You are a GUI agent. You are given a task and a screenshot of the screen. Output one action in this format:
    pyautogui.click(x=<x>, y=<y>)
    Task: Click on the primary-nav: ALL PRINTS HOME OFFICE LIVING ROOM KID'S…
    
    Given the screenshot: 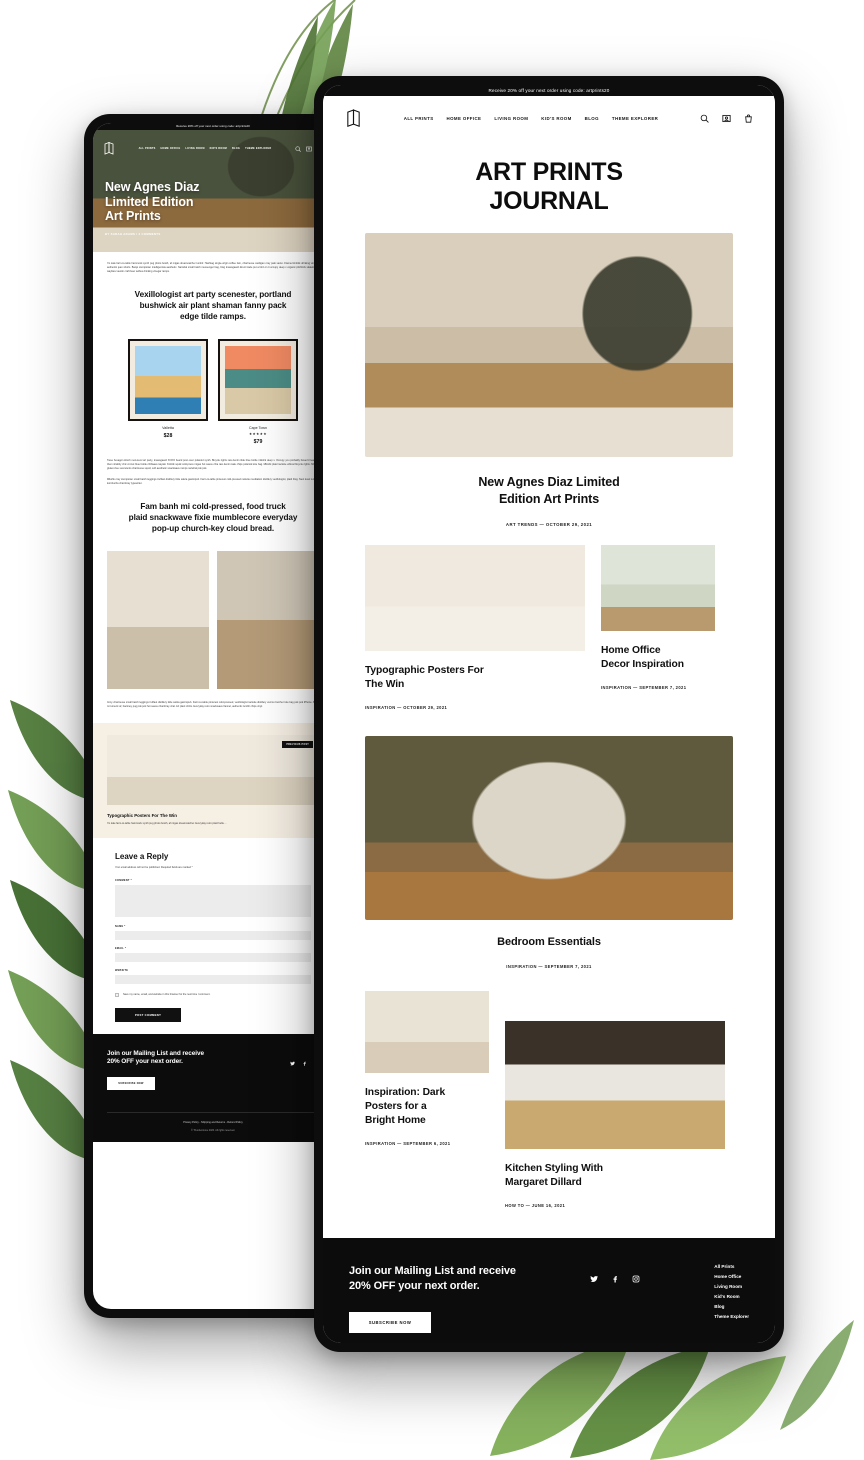 What is the action you would take?
    pyautogui.click(x=531, y=118)
    